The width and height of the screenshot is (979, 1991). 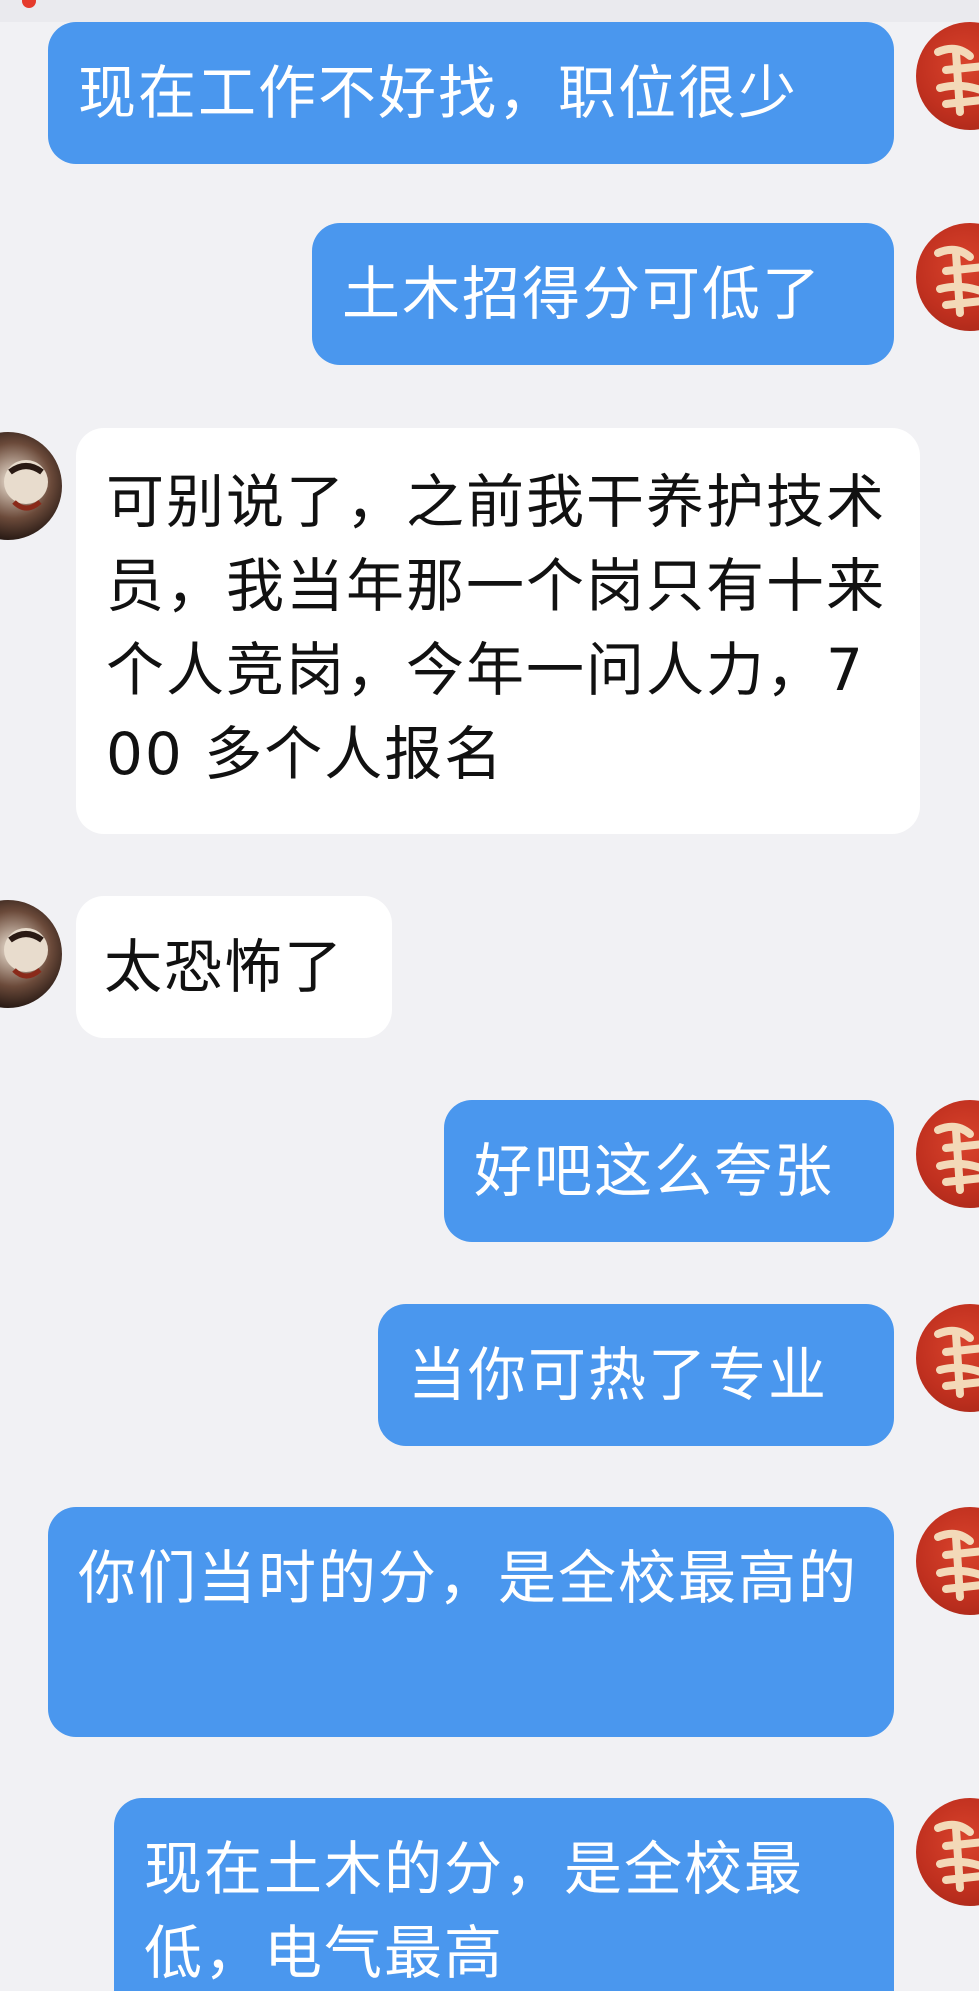 I want to click on message-text: 好吧这么夸张, so click(x=654, y=1171).